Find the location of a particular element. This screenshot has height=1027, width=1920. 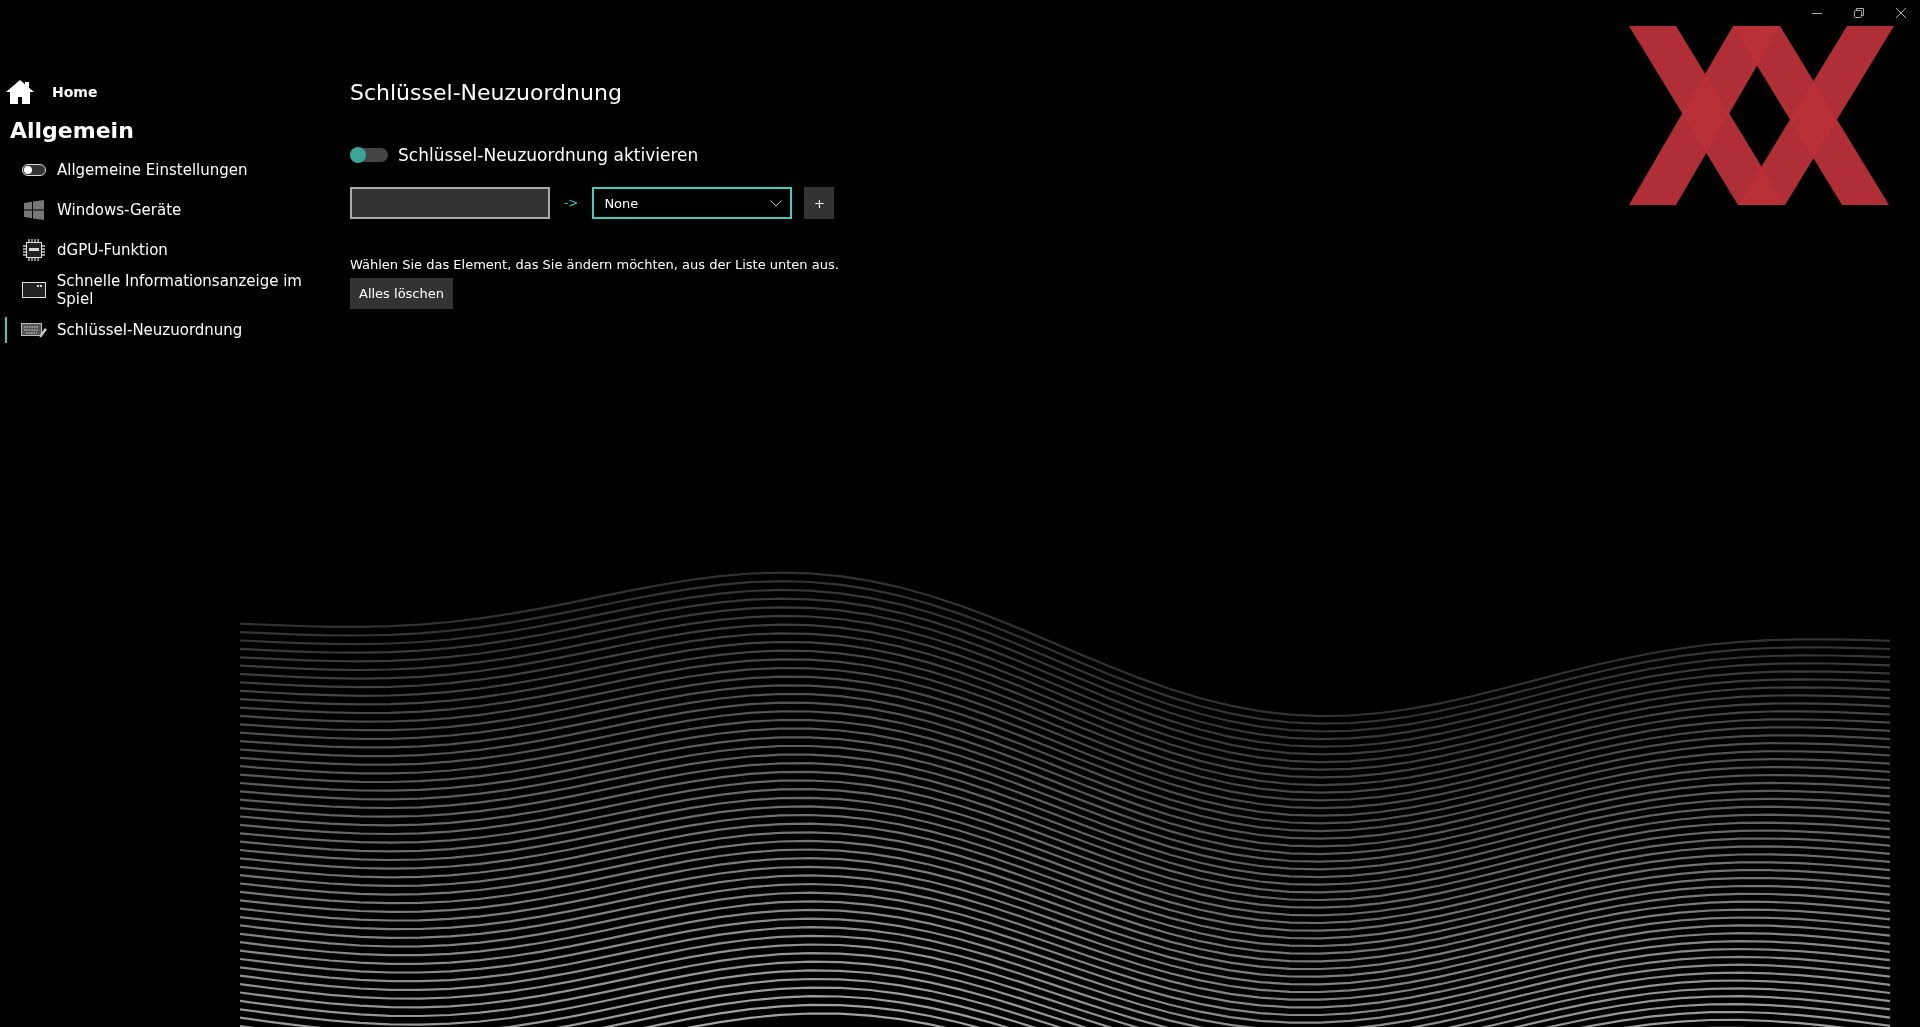

section-heading: Allgemein is located at coordinates (72, 130).